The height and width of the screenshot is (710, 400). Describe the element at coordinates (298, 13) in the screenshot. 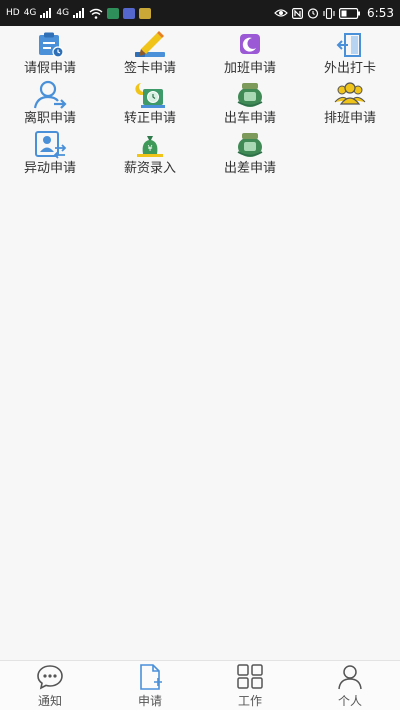

I see `nfc-icon` at that location.